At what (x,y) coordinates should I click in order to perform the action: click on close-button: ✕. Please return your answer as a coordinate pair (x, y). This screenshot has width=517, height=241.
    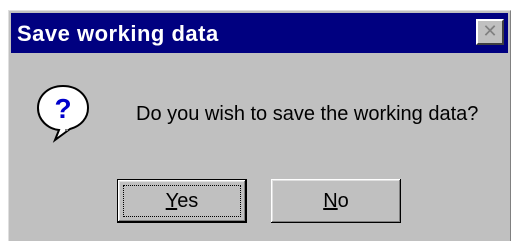
    Looking at the image, I should click on (490, 32).